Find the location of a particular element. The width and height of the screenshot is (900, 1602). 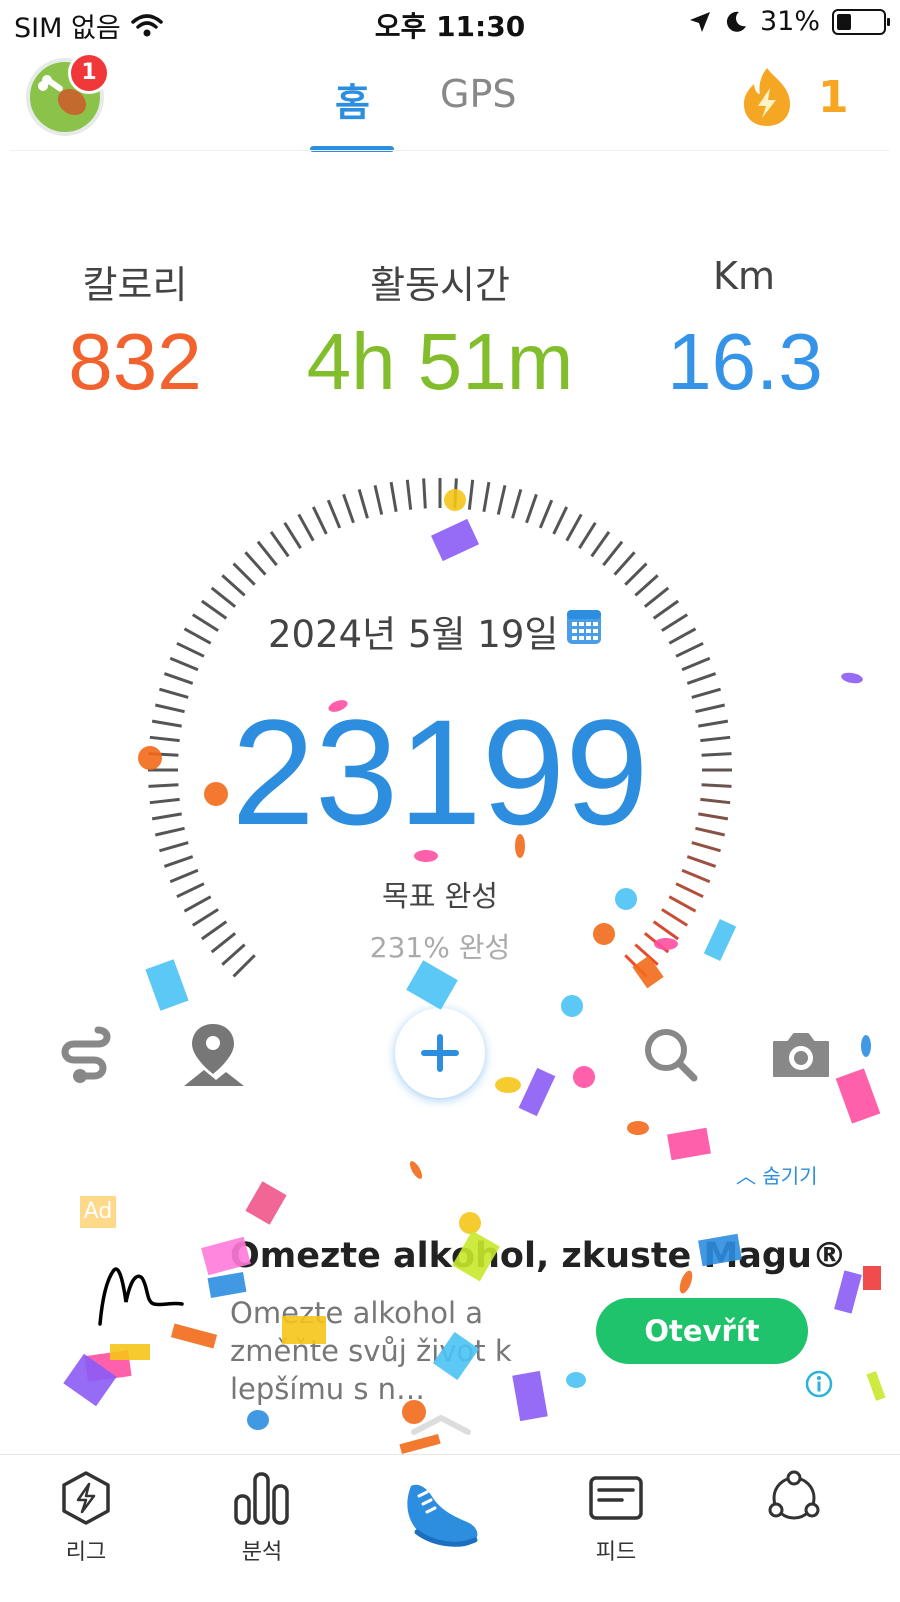

ad-title: Omezte alkohol, zkuste Magu® is located at coordinates (538, 1256).